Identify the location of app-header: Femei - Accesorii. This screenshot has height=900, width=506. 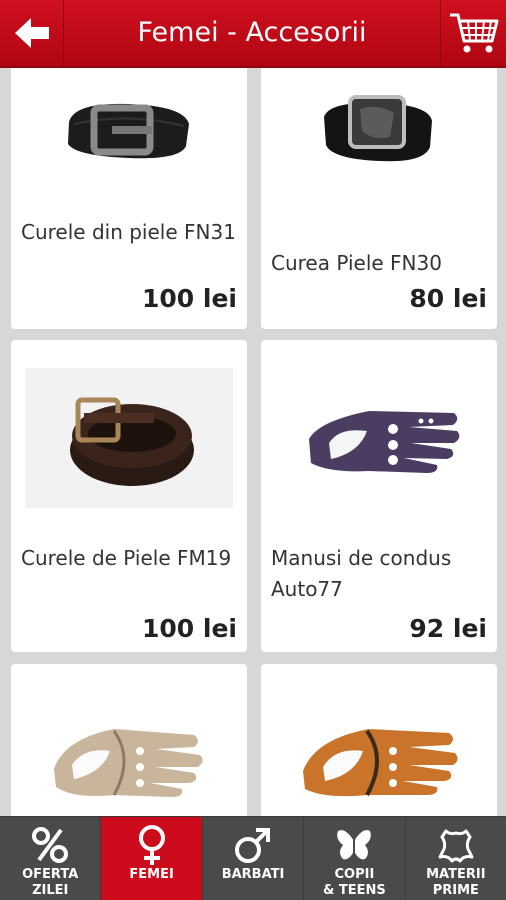
(253, 34).